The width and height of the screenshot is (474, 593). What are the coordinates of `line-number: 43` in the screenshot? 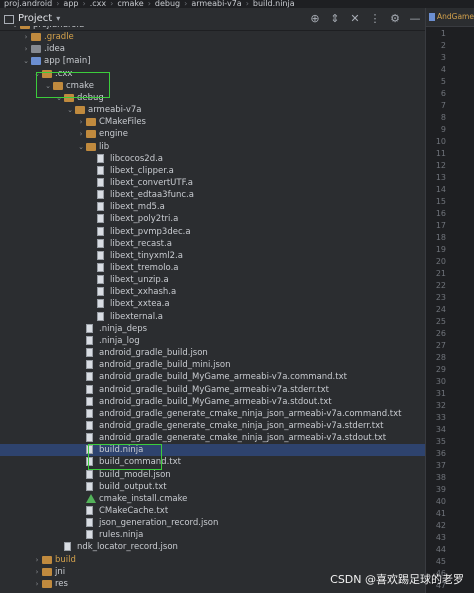 It's located at (440, 537).